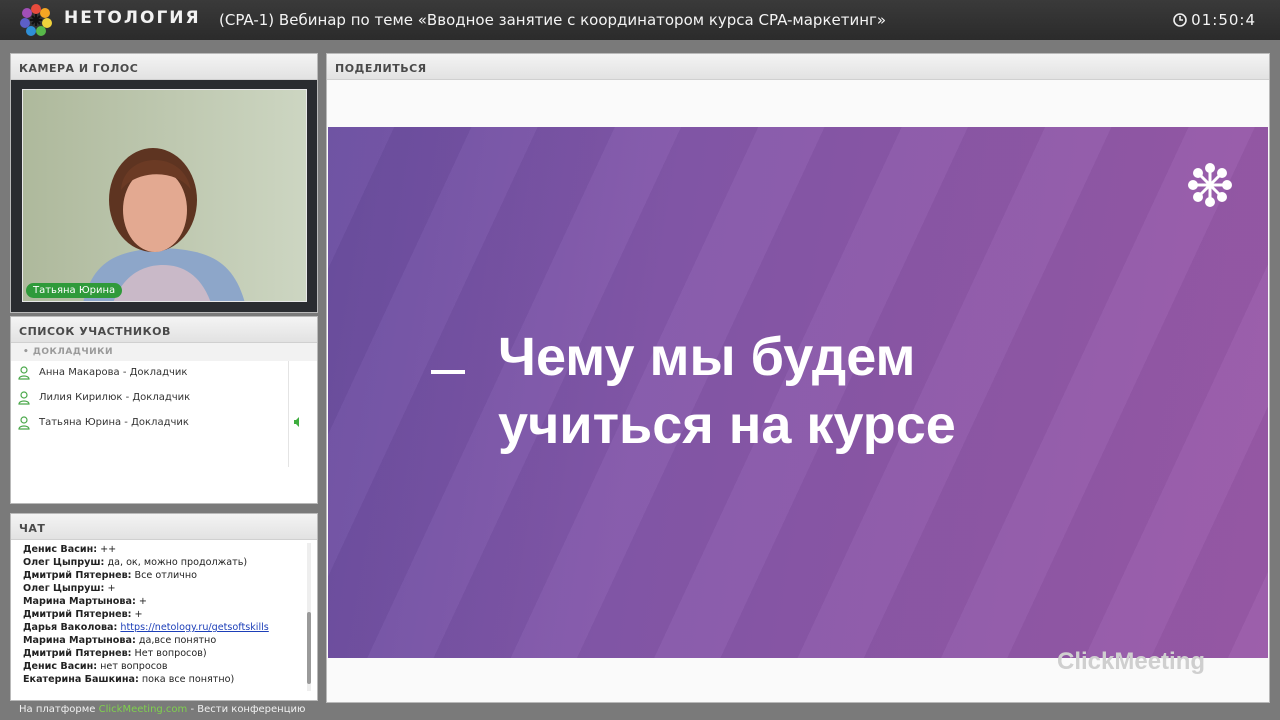  I want to click on participants-scrollbar, so click(288, 414).